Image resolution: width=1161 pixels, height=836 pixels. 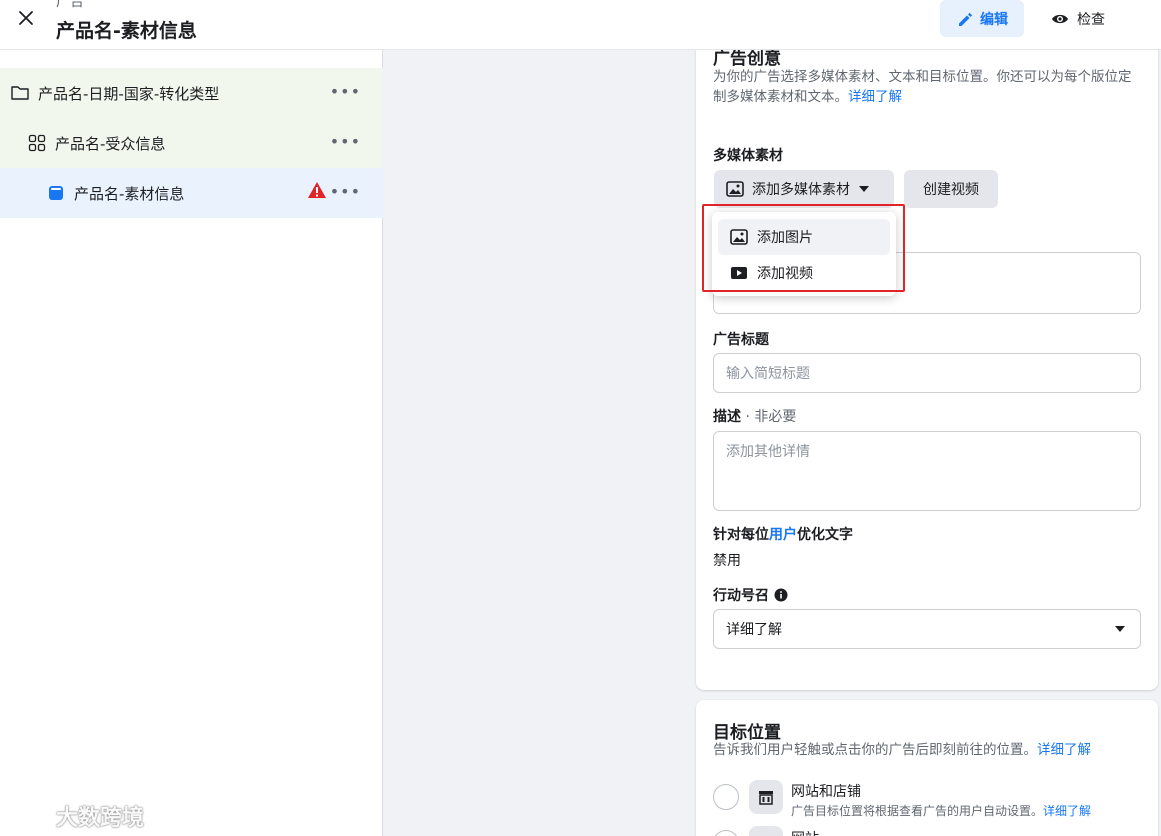 I want to click on media-label: 多媒体素材, so click(x=748, y=156).